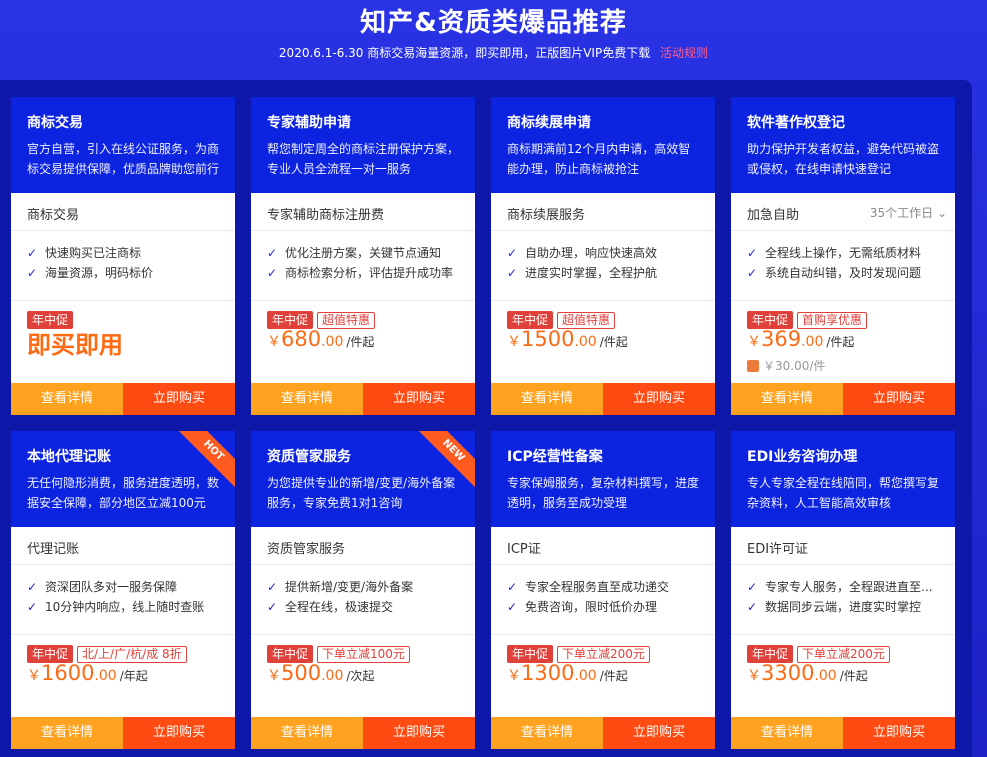 Image resolution: width=987 pixels, height=757 pixels. What do you see at coordinates (843, 159) in the screenshot?
I see `card-description: 助力保护开发者权益，避免代码被盗或侵权，在线申请快速登记` at bounding box center [843, 159].